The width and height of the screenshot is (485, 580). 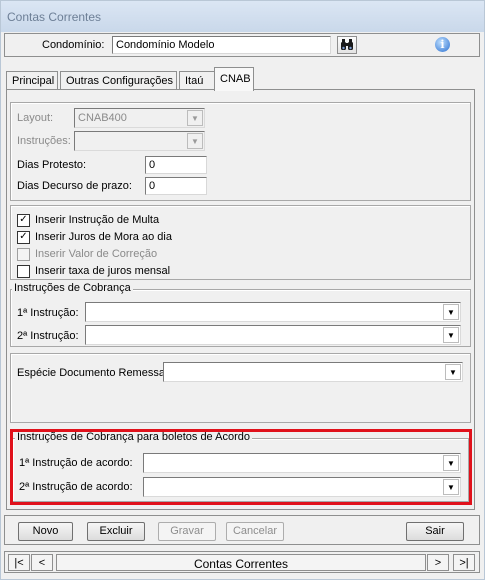 I want to click on novo-button: Novo, so click(x=45, y=531).